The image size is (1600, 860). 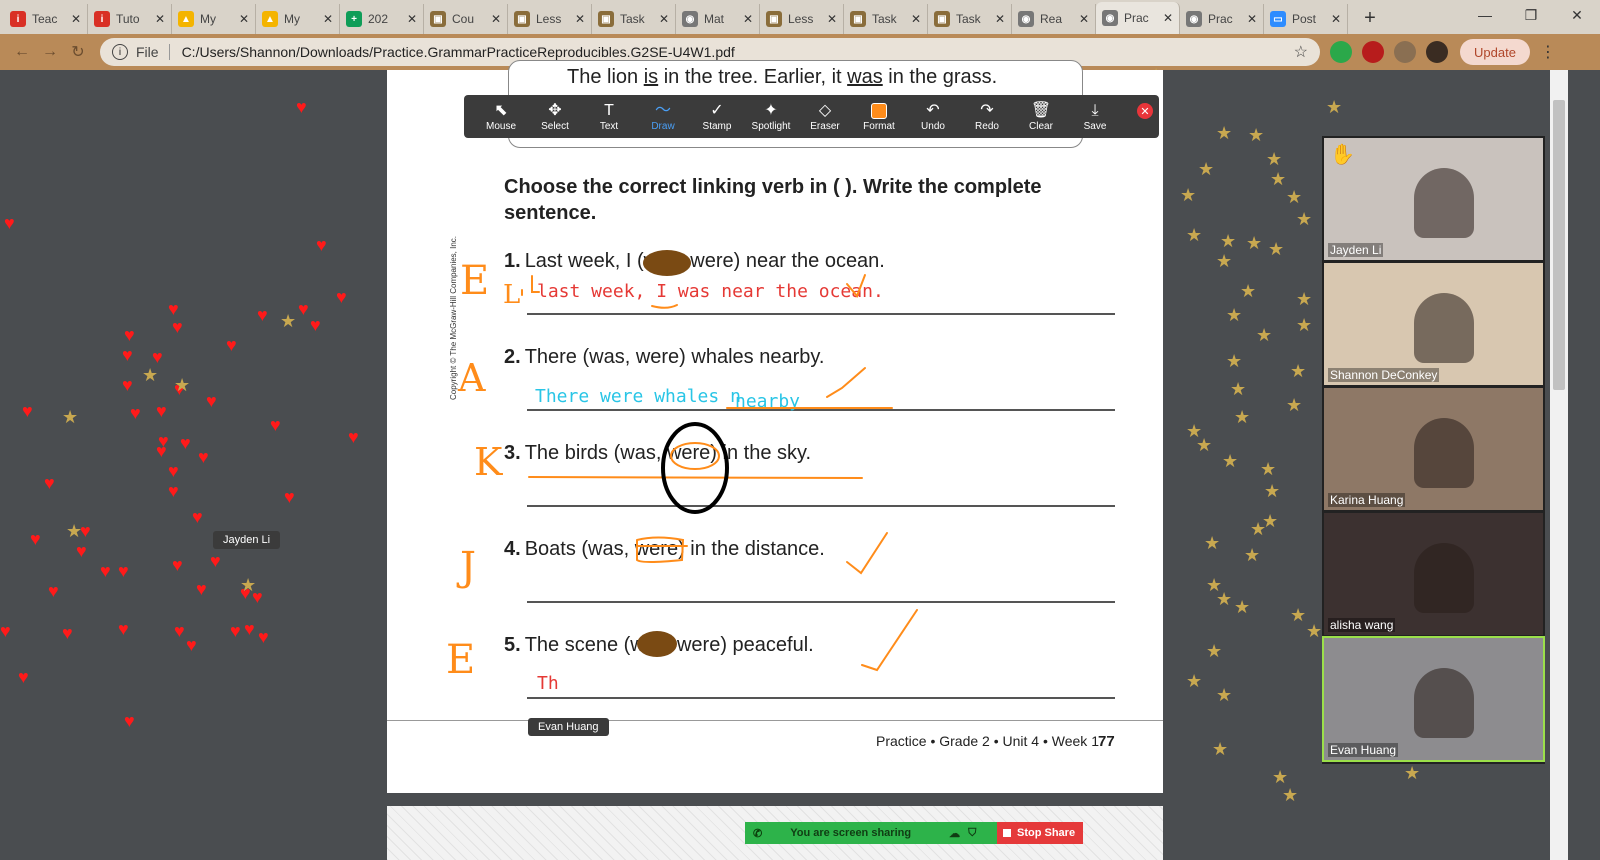 I want to click on raised-hand-icon: ✋, so click(x=1342, y=155).